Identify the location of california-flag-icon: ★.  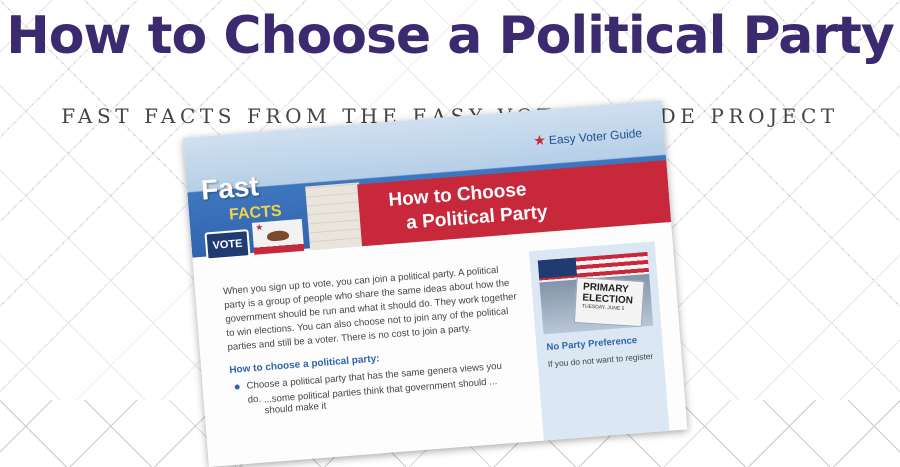
(278, 236).